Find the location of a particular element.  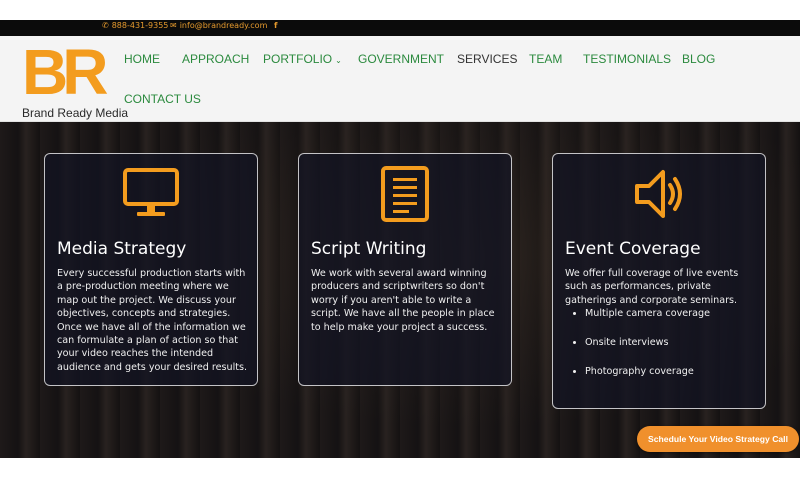

monitor-icon is located at coordinates (151, 192).